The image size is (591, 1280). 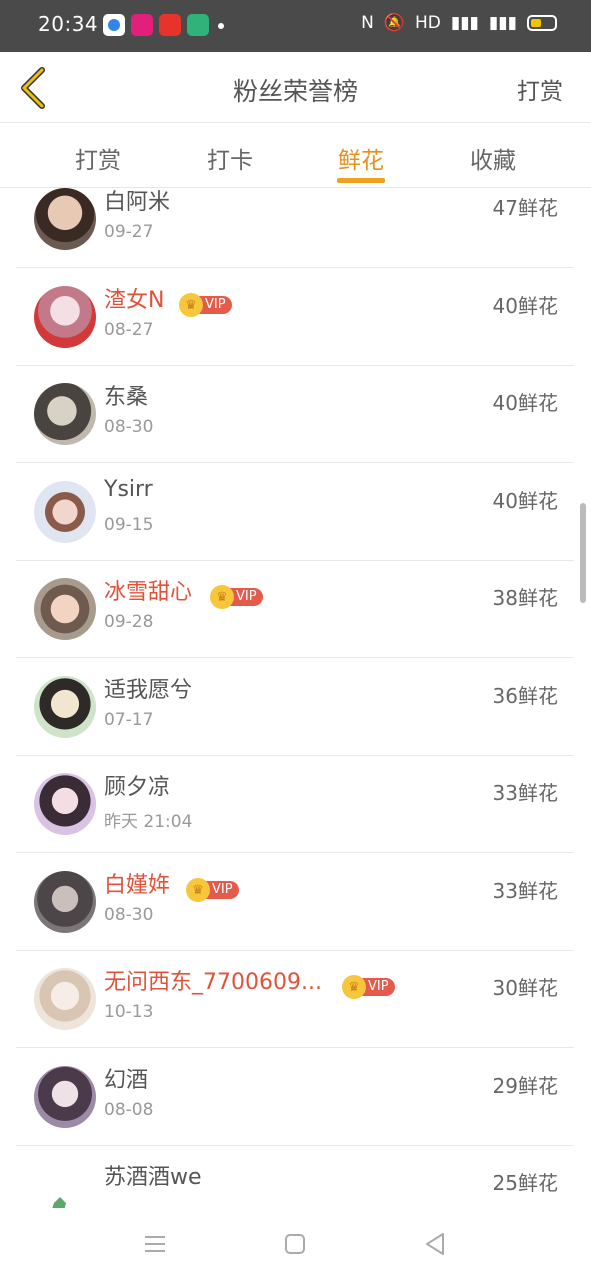 I want to click on user-name: 幻酒, so click(x=126, y=1080).